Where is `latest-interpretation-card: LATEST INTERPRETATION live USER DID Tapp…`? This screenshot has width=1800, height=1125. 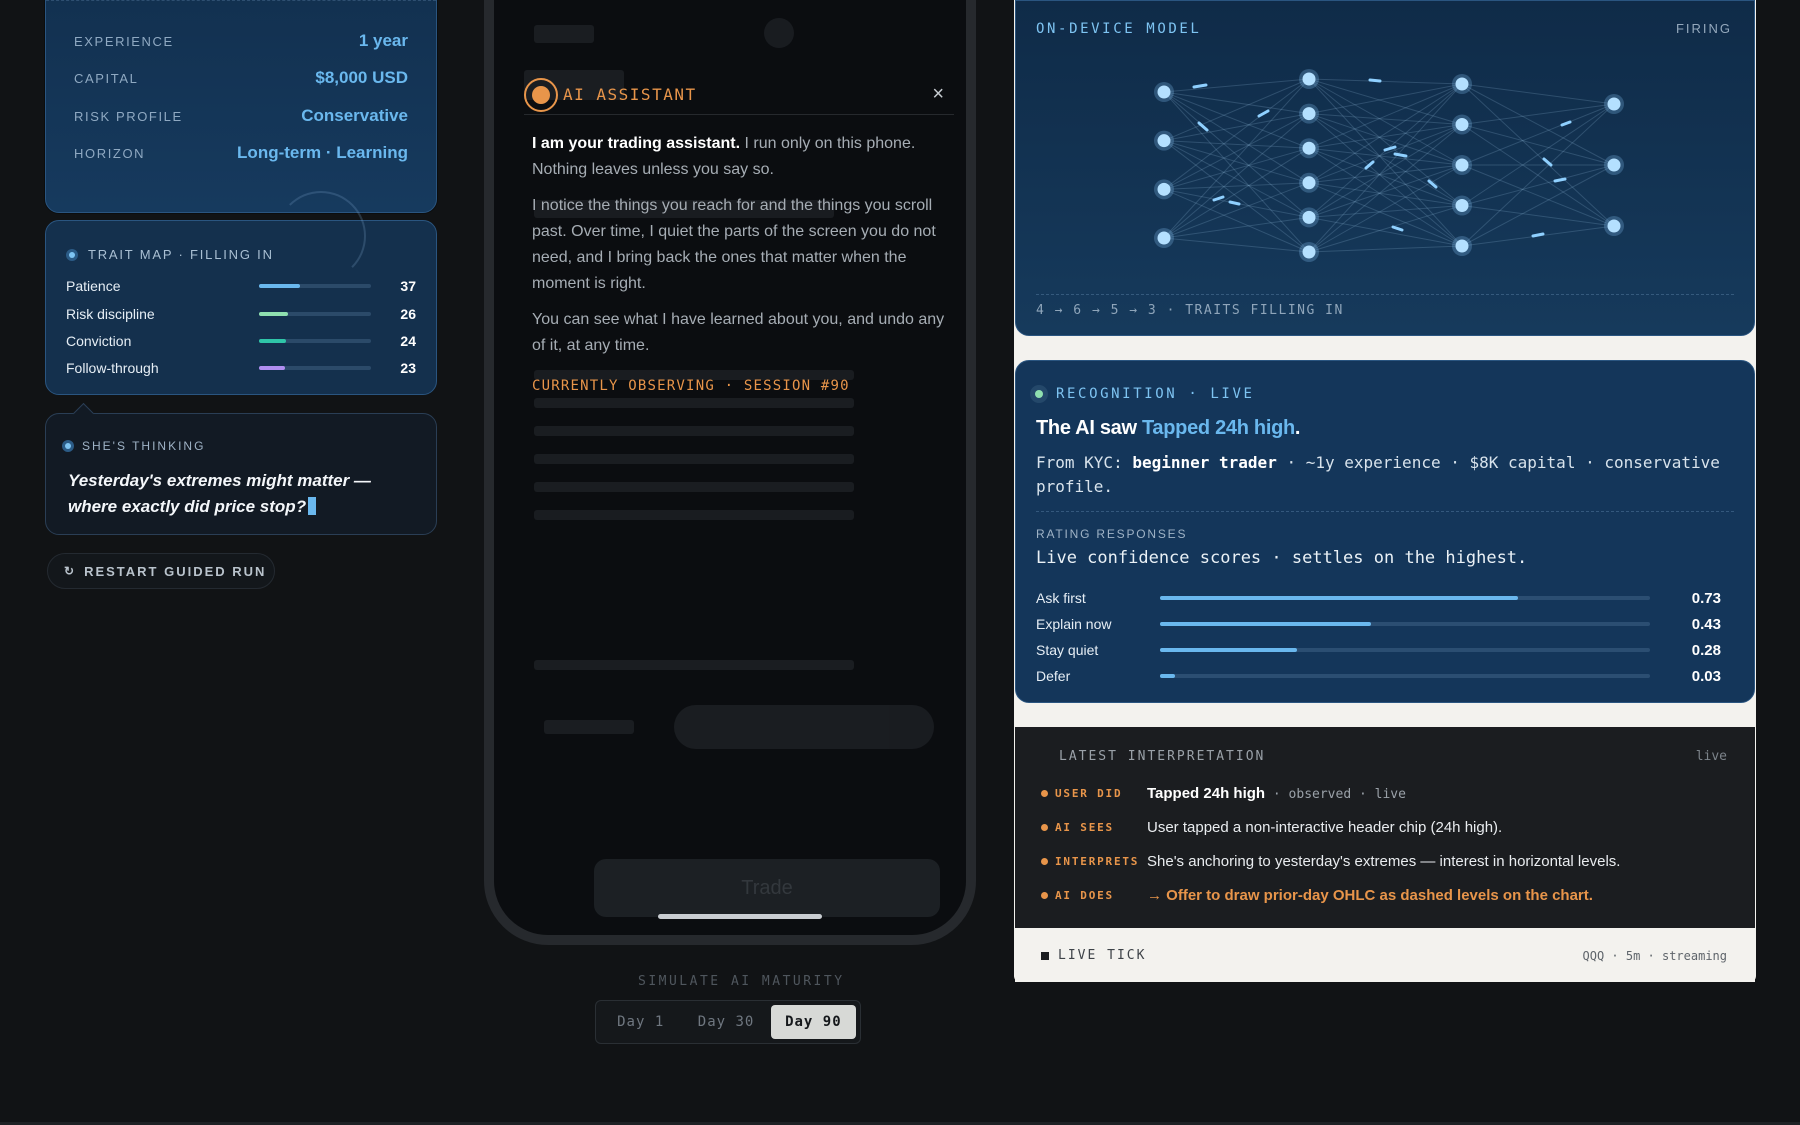 latest-interpretation-card: LATEST INTERPRETATION live USER DID Tapp… is located at coordinates (1385, 827).